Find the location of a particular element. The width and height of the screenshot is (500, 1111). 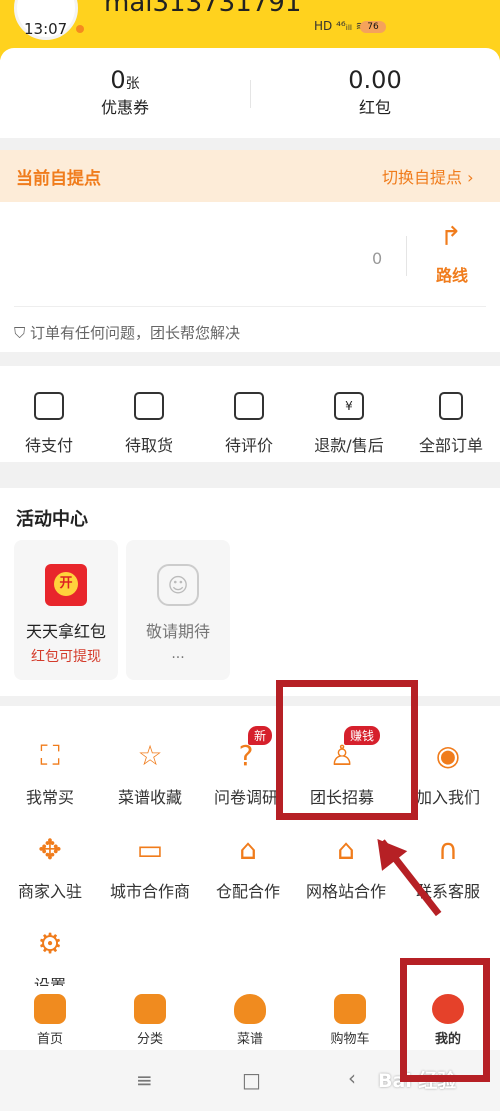

order-label: 全部订单 is located at coordinates (450, 445).